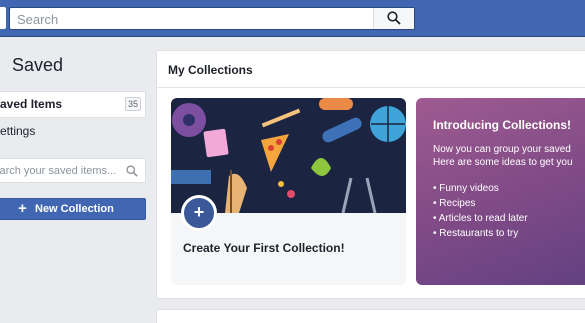  What do you see at coordinates (466, 188) in the screenshot?
I see `list-item: • Funny videos` at bounding box center [466, 188].